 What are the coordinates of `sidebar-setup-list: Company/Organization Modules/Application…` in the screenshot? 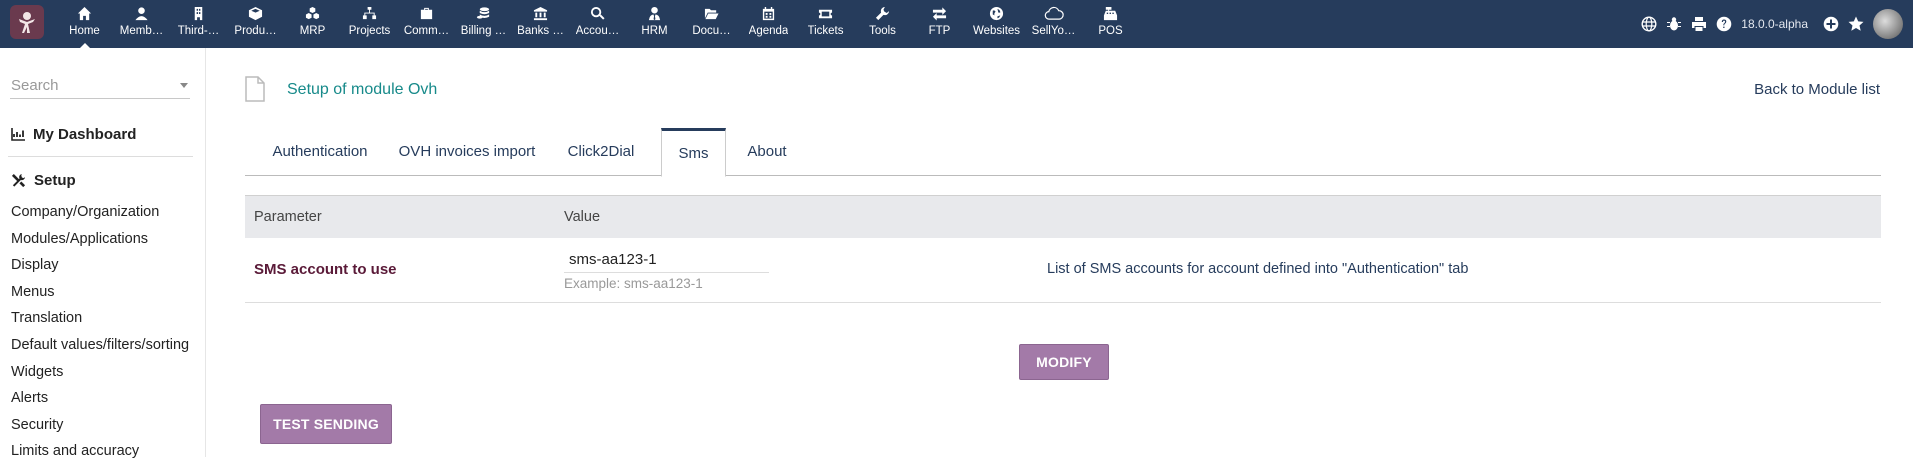 It's located at (100, 332).